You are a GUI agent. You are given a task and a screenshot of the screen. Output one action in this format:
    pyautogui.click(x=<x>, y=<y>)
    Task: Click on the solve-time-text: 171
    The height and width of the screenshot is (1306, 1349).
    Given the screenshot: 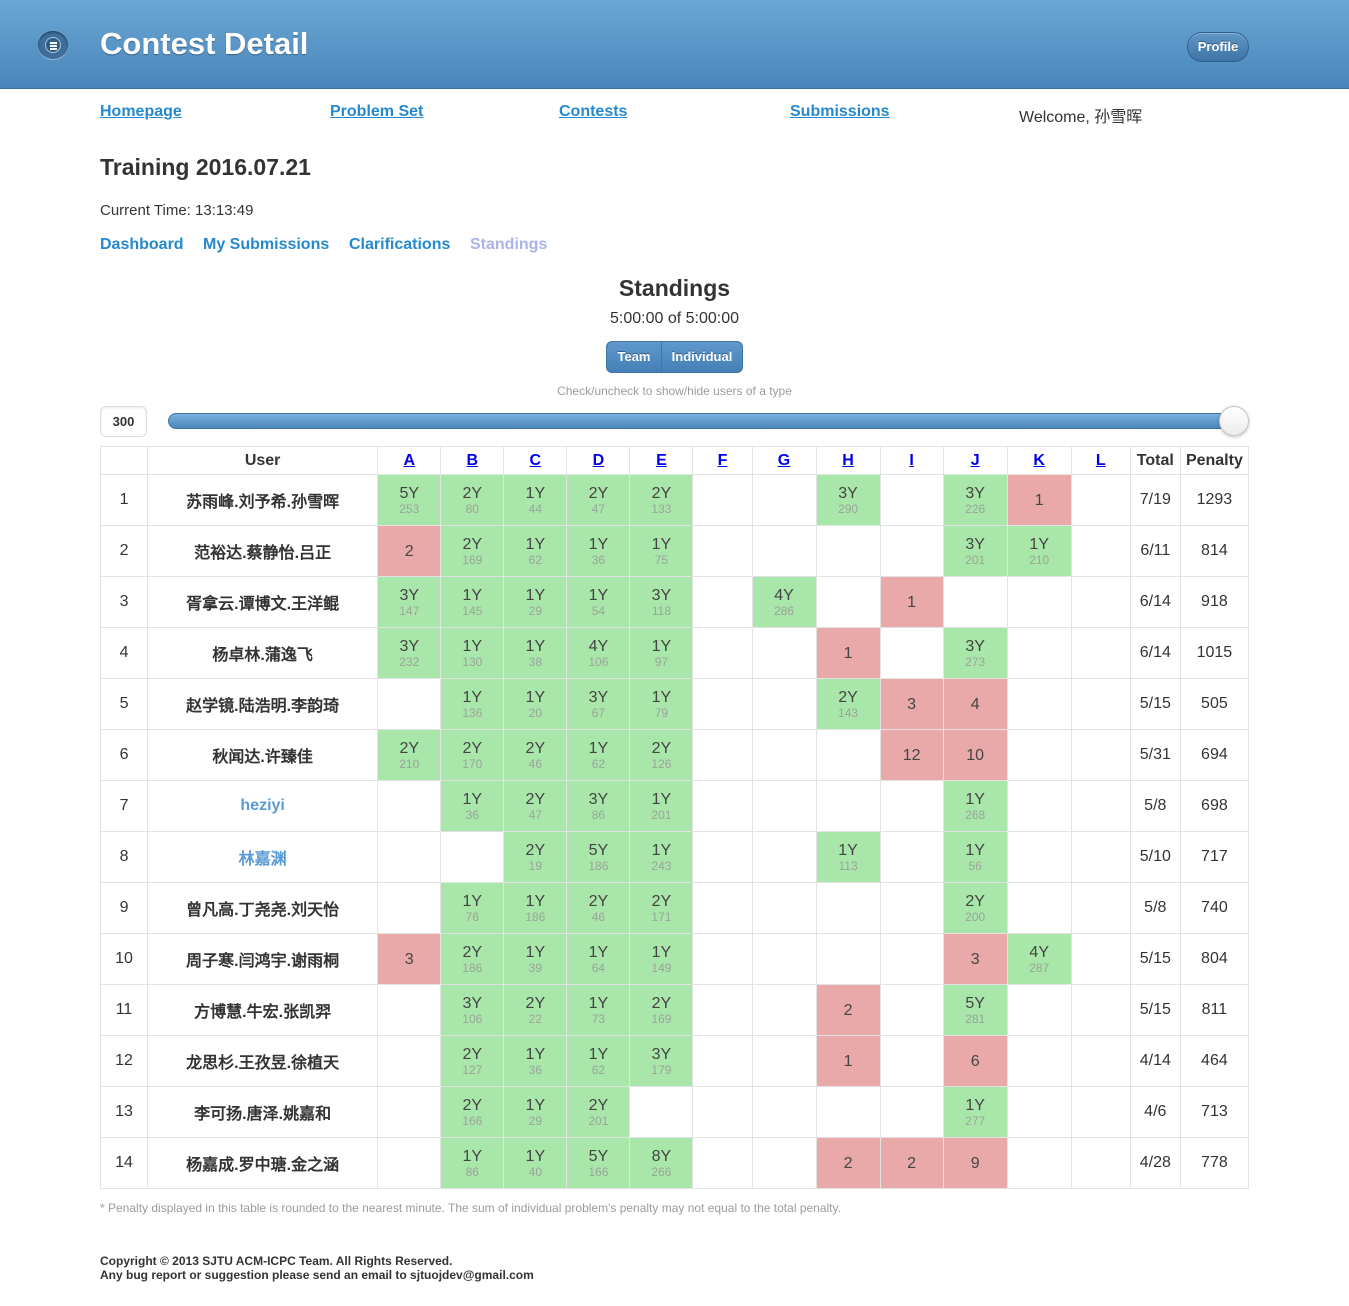 What is the action you would take?
    pyautogui.click(x=661, y=916)
    